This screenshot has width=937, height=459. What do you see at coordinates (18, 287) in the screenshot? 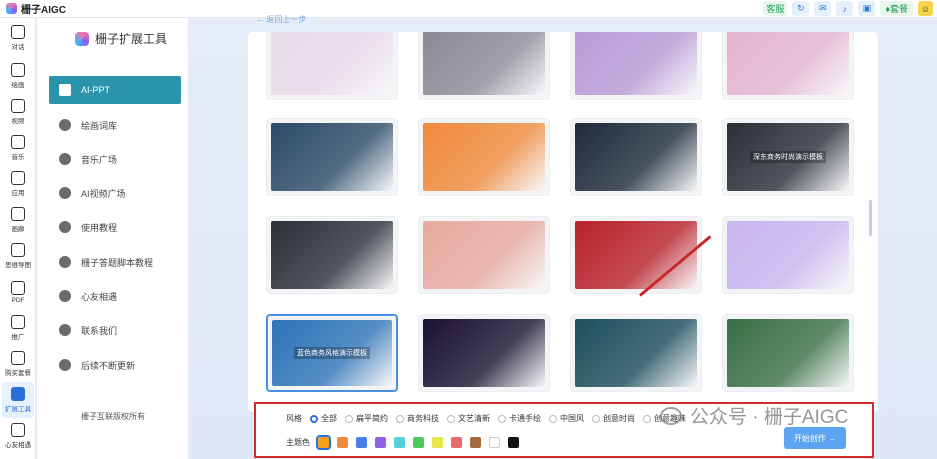
I see `pdf-icon` at bounding box center [18, 287].